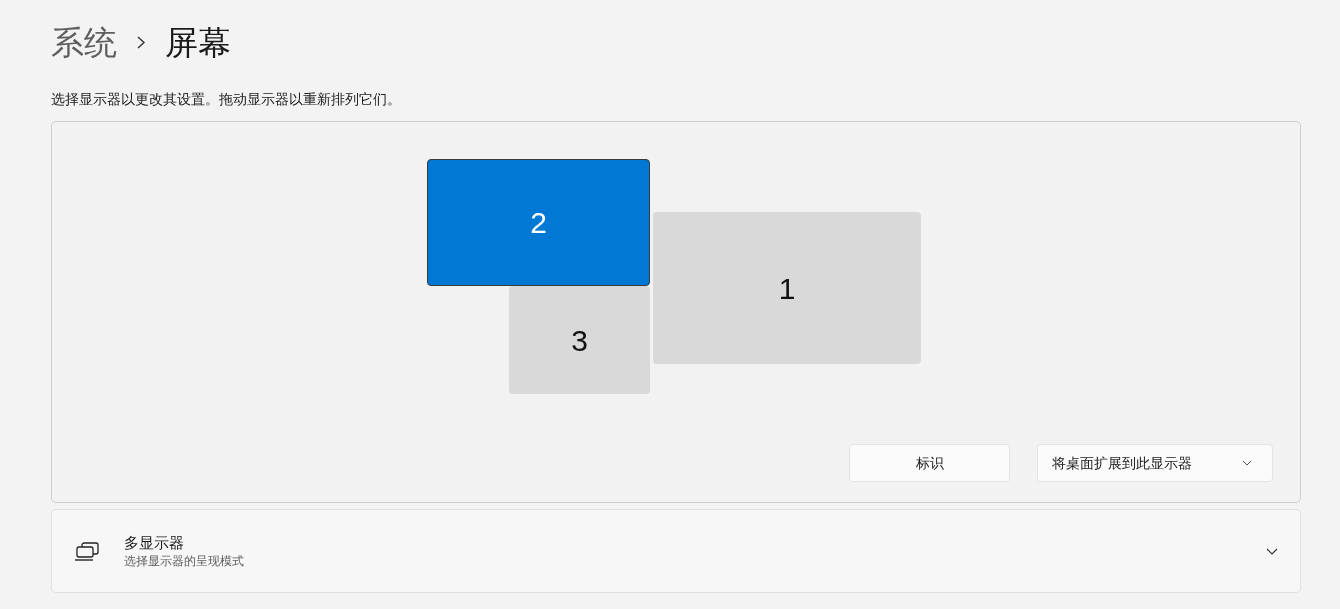  What do you see at coordinates (787, 288) in the screenshot?
I see `monitor-tile: 1` at bounding box center [787, 288].